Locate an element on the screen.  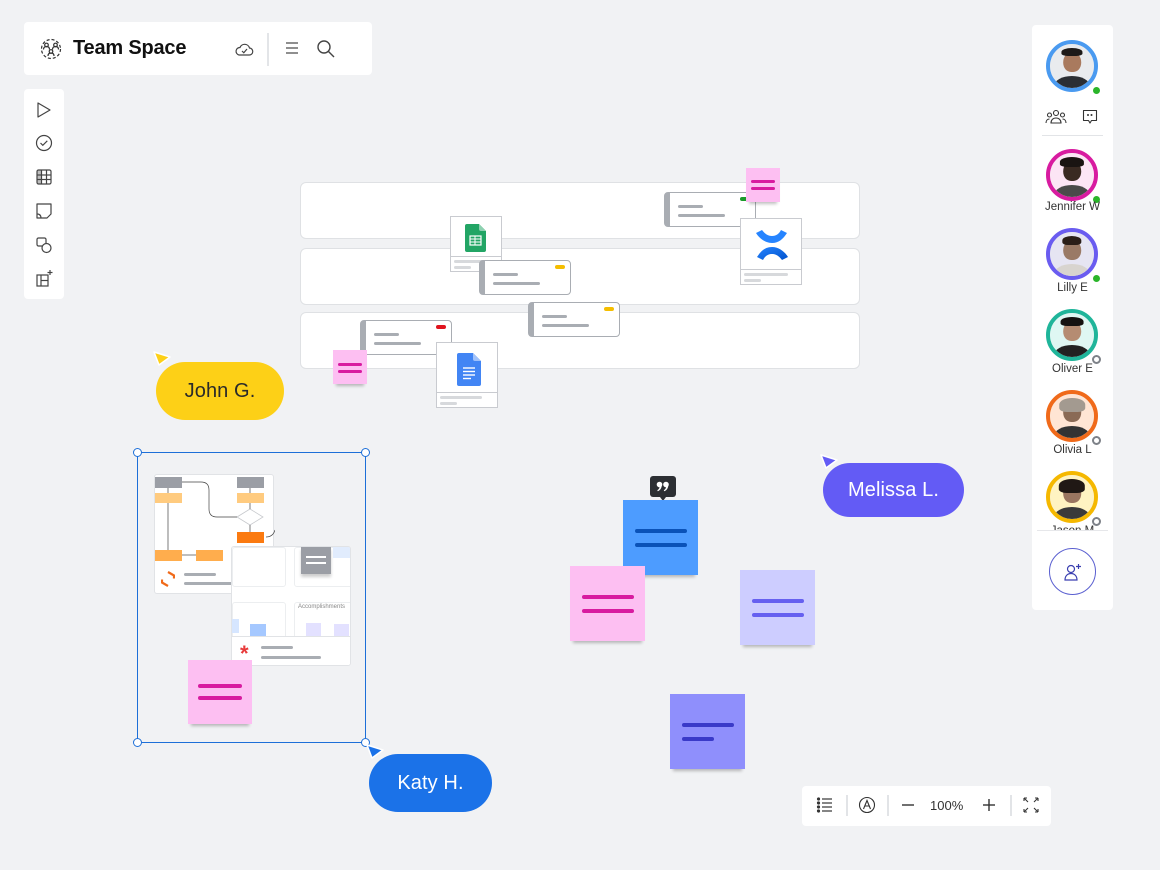
confluence-embed is located at coordinates (771, 251).